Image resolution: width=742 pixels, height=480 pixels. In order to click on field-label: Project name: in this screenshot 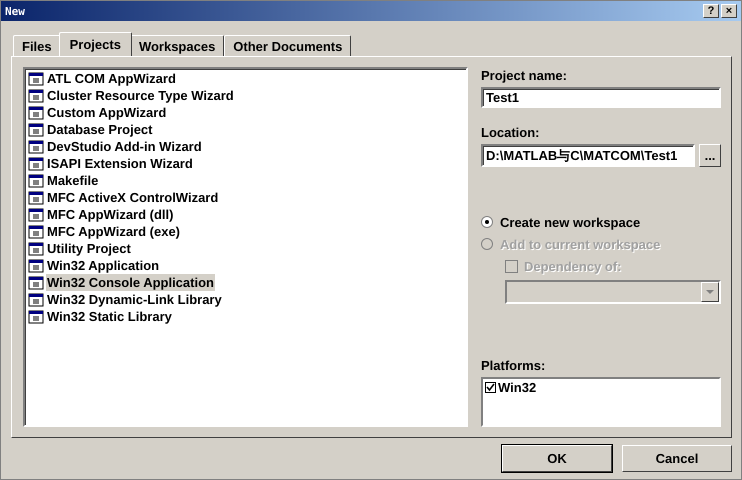, I will do `click(524, 75)`.